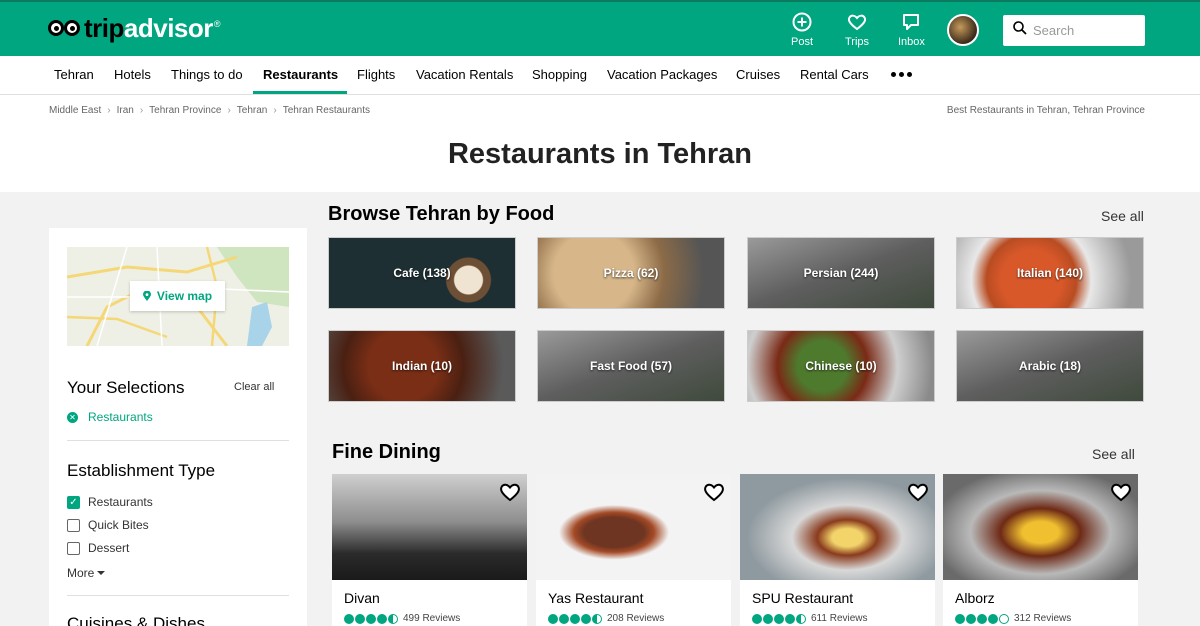  I want to click on view-map-button: View map, so click(177, 296).